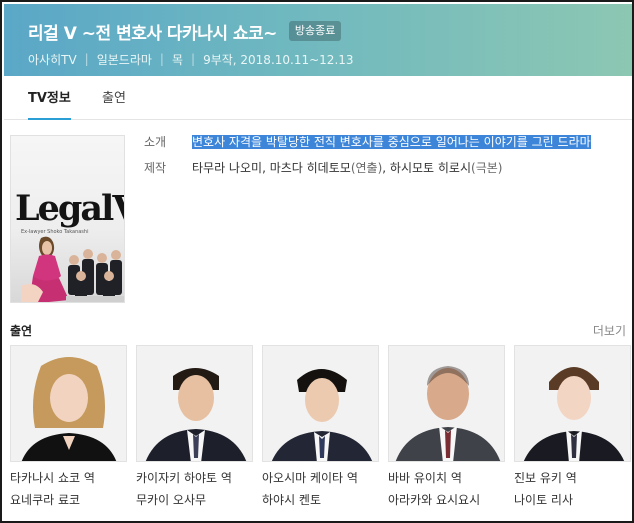 The height and width of the screenshot is (523, 634). I want to click on title-row: 리걸 V ~전 변호사 다카나시 쇼코~ 방송종료, so click(185, 31).